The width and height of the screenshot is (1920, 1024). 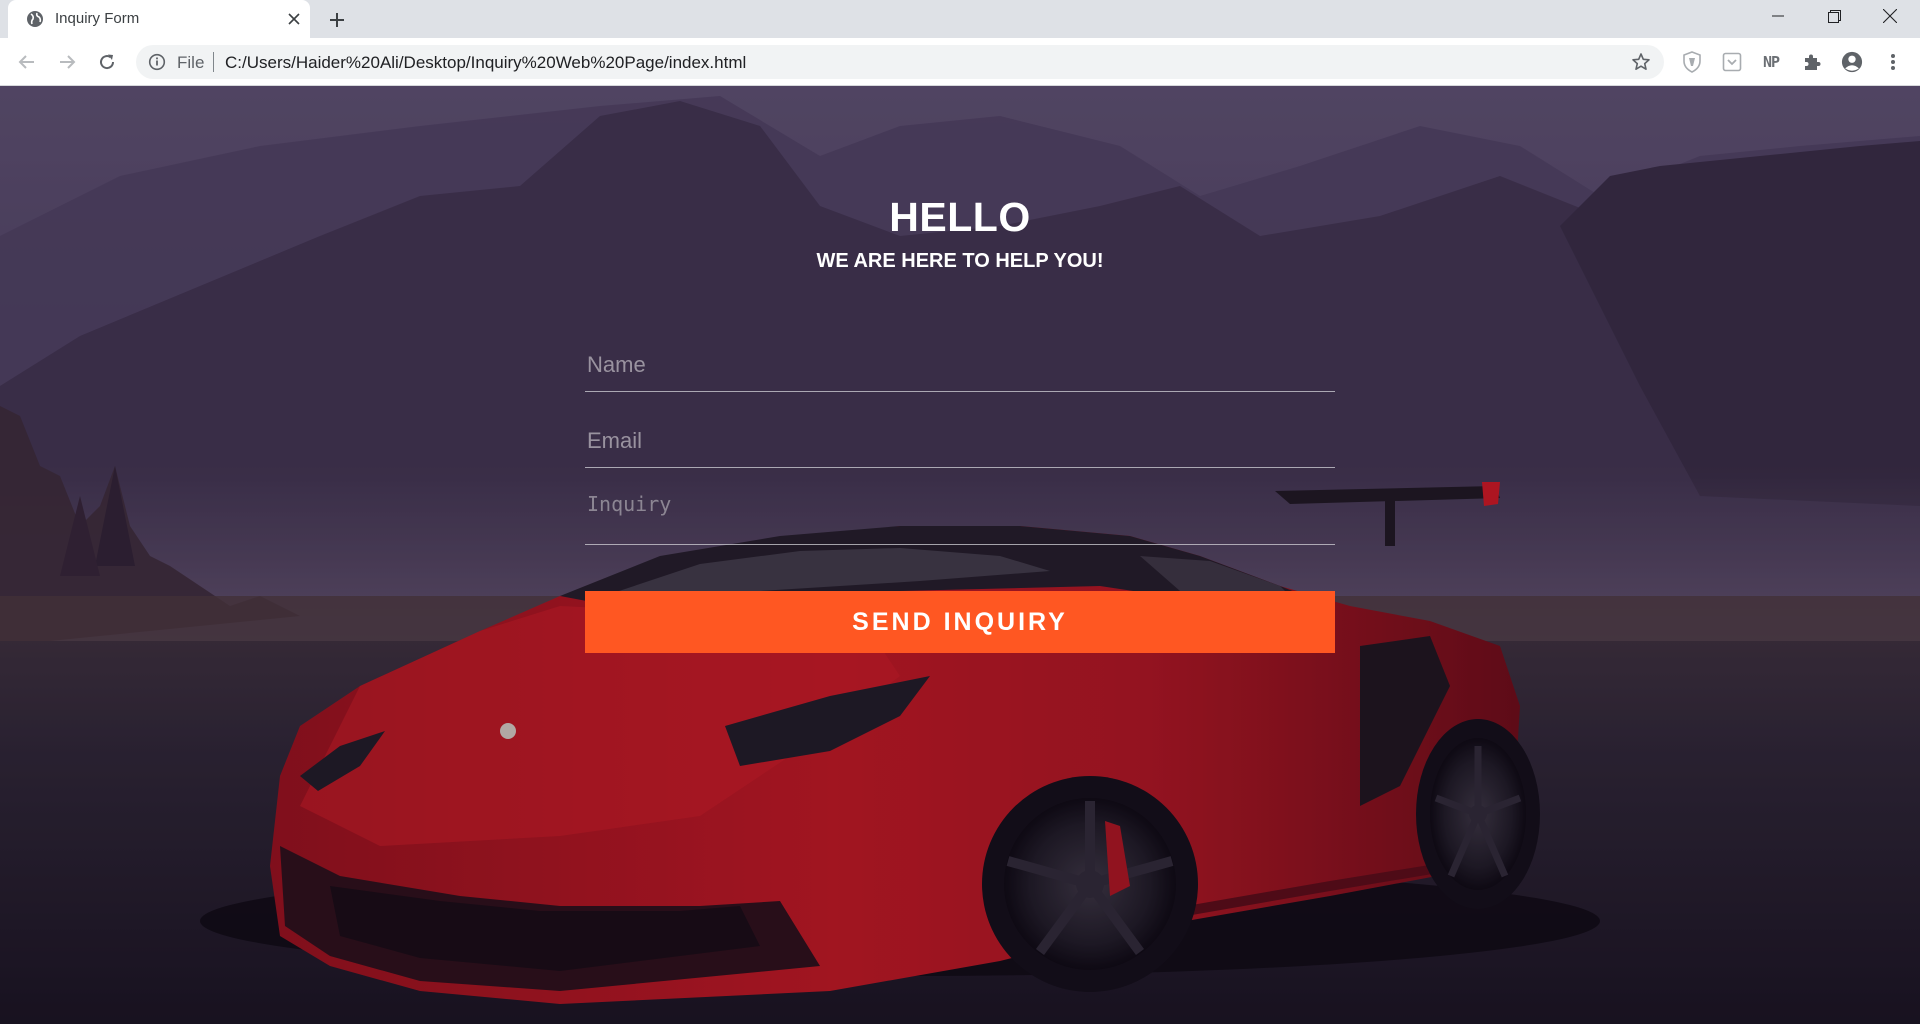 What do you see at coordinates (1812, 62) in the screenshot?
I see `extensions-puzzle-icon` at bounding box center [1812, 62].